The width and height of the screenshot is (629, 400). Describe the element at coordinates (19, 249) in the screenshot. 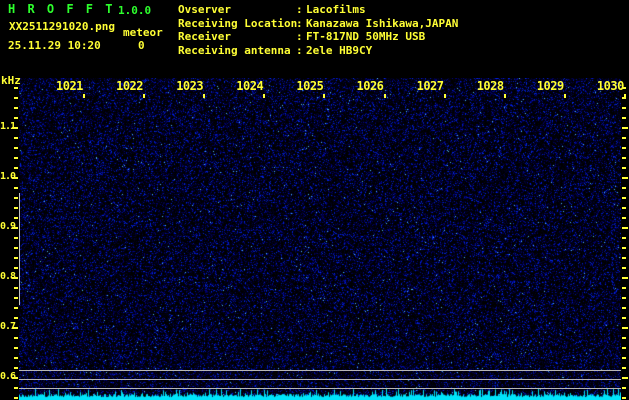

I see `marker-line` at that location.